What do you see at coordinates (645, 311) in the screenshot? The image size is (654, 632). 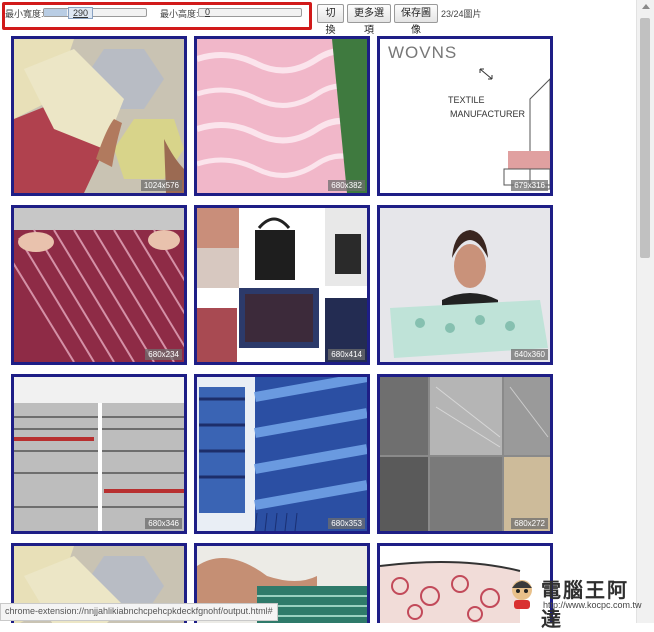 I see `vertical-scrollbar` at bounding box center [645, 311].